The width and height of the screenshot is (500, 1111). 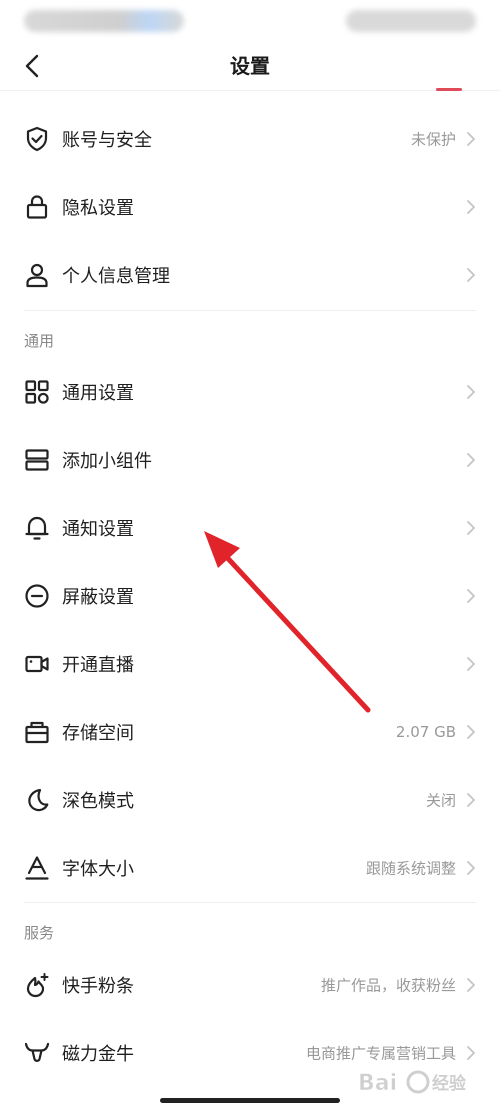 What do you see at coordinates (37, 732) in the screenshot?
I see `storage-box-icon` at bounding box center [37, 732].